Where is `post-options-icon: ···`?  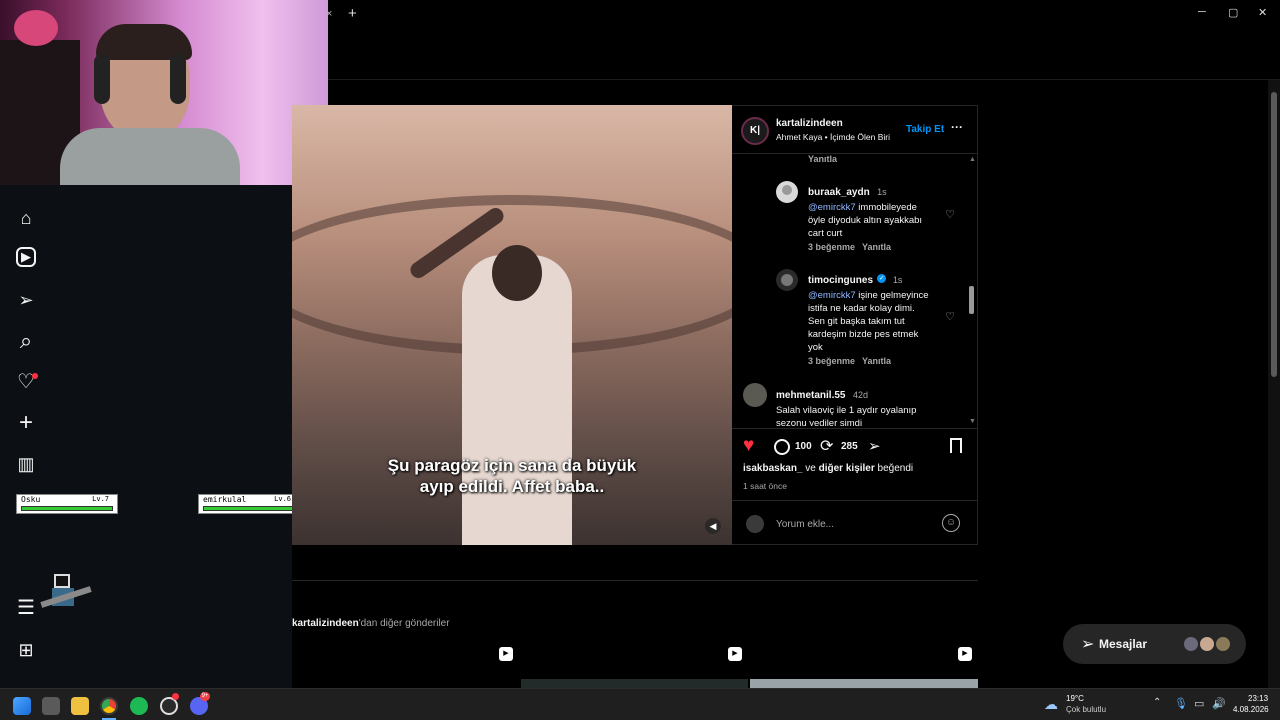
post-options-icon: ··· is located at coordinates (957, 127).